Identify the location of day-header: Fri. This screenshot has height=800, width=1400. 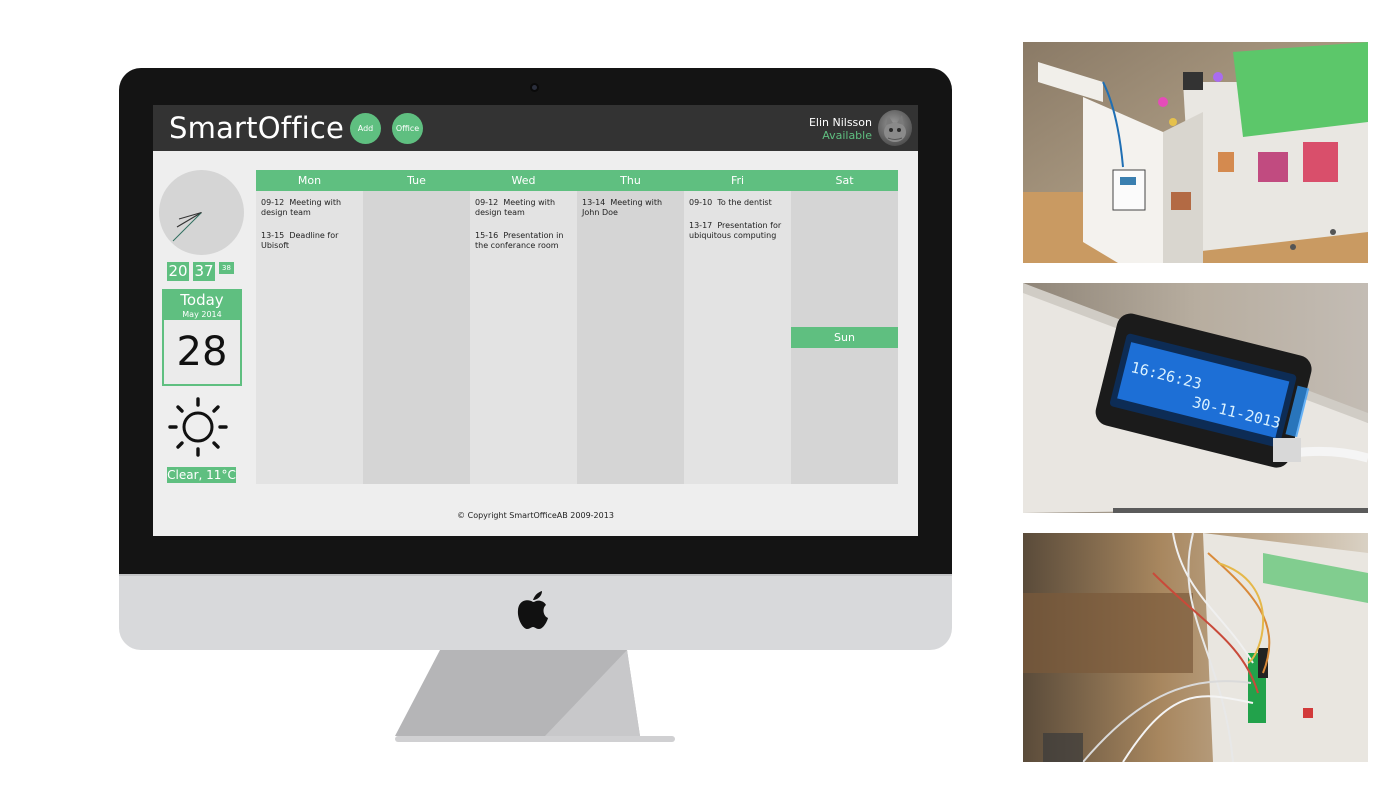
(737, 180).